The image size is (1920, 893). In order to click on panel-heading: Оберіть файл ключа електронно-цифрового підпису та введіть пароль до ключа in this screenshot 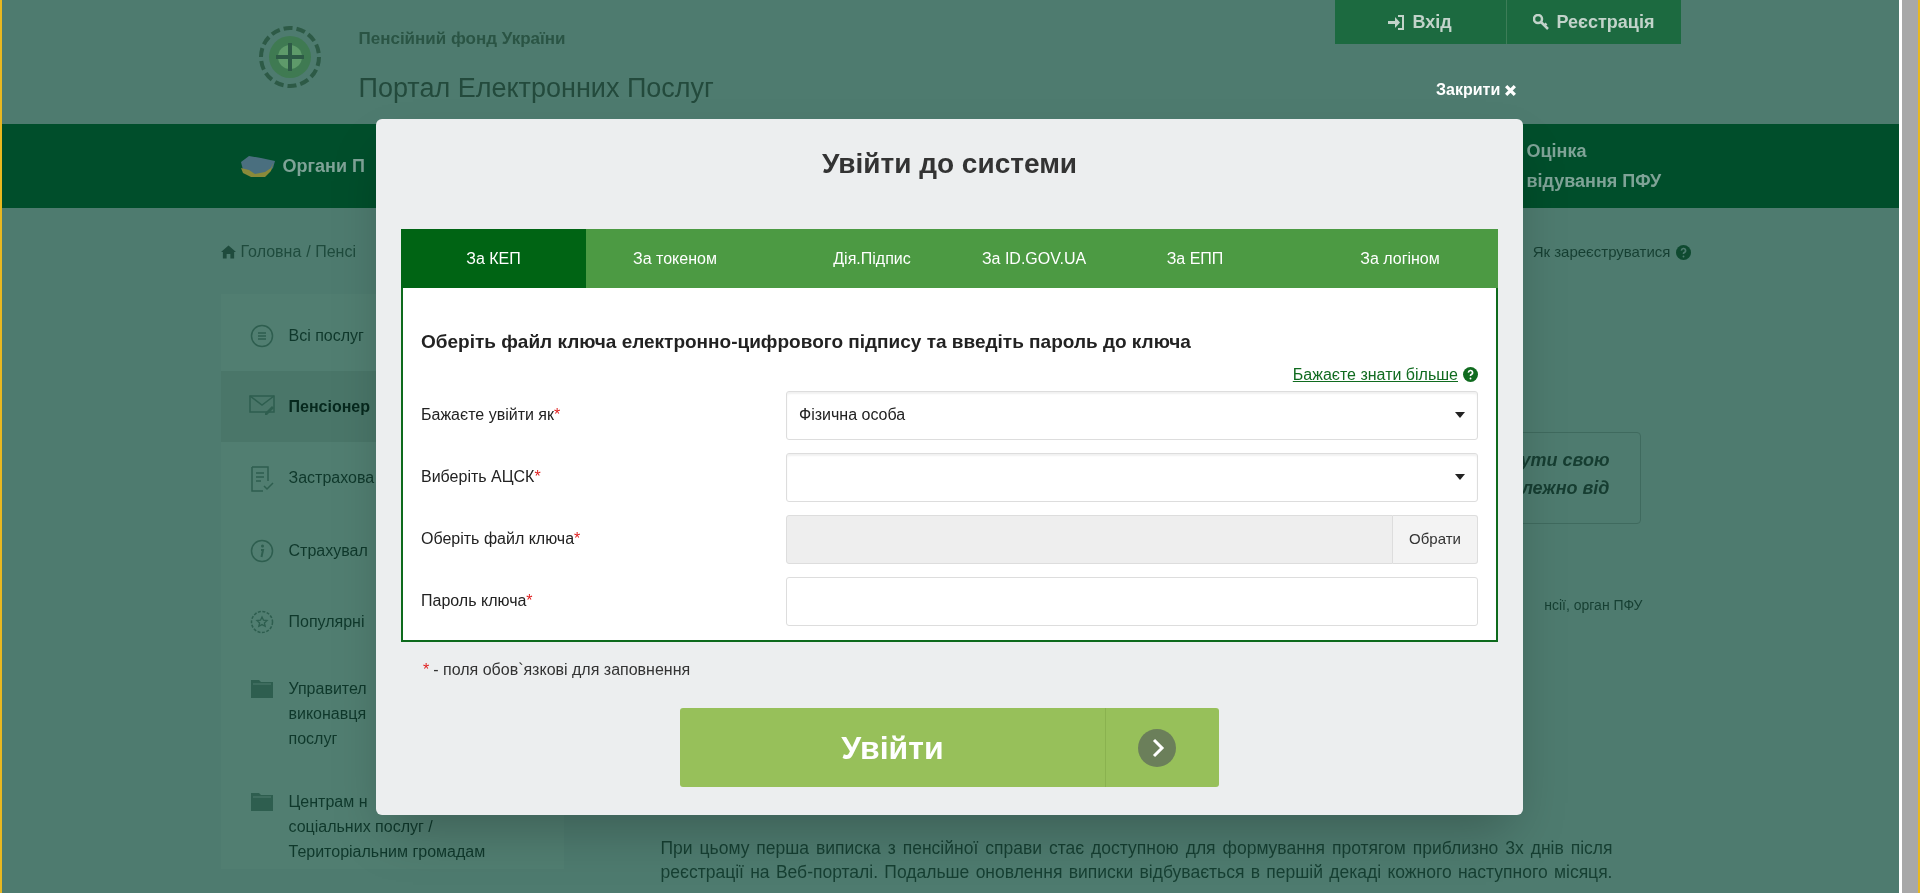, I will do `click(806, 342)`.